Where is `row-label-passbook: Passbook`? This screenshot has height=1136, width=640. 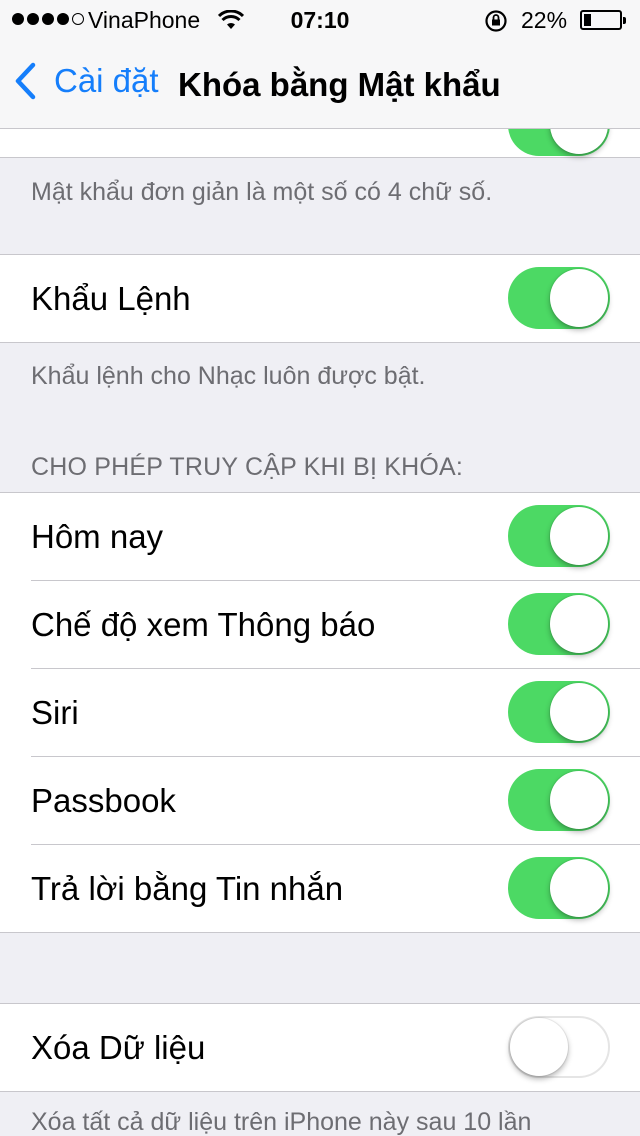 row-label-passbook: Passbook is located at coordinates (103, 800).